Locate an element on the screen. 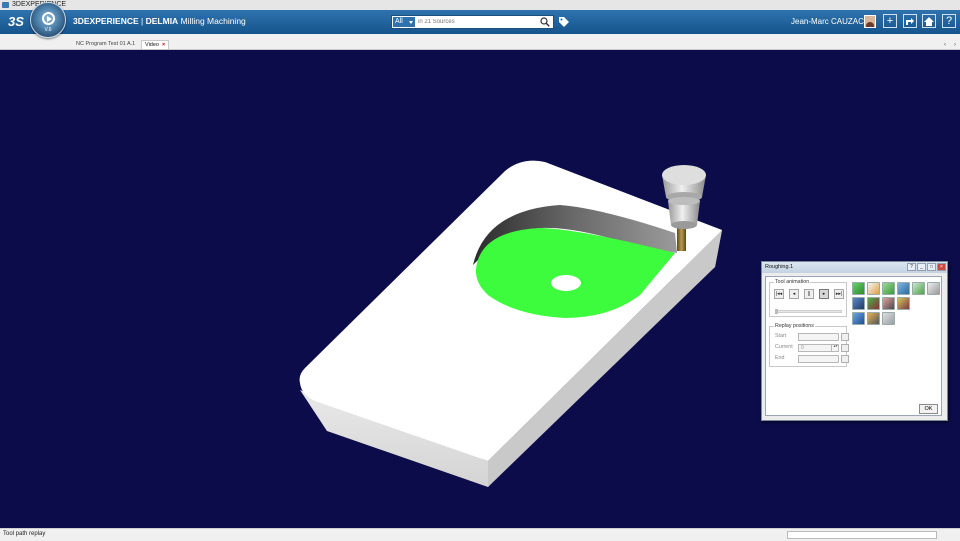  rewind-first-button: |◂◂ is located at coordinates (779, 294).